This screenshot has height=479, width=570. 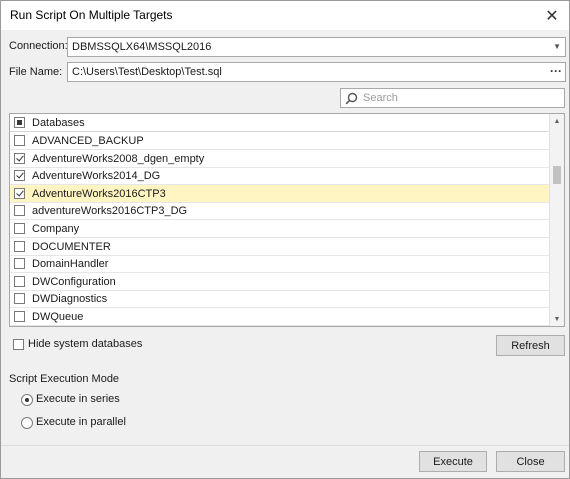 What do you see at coordinates (70, 299) in the screenshot?
I see `database-name: DWDiagnostics` at bounding box center [70, 299].